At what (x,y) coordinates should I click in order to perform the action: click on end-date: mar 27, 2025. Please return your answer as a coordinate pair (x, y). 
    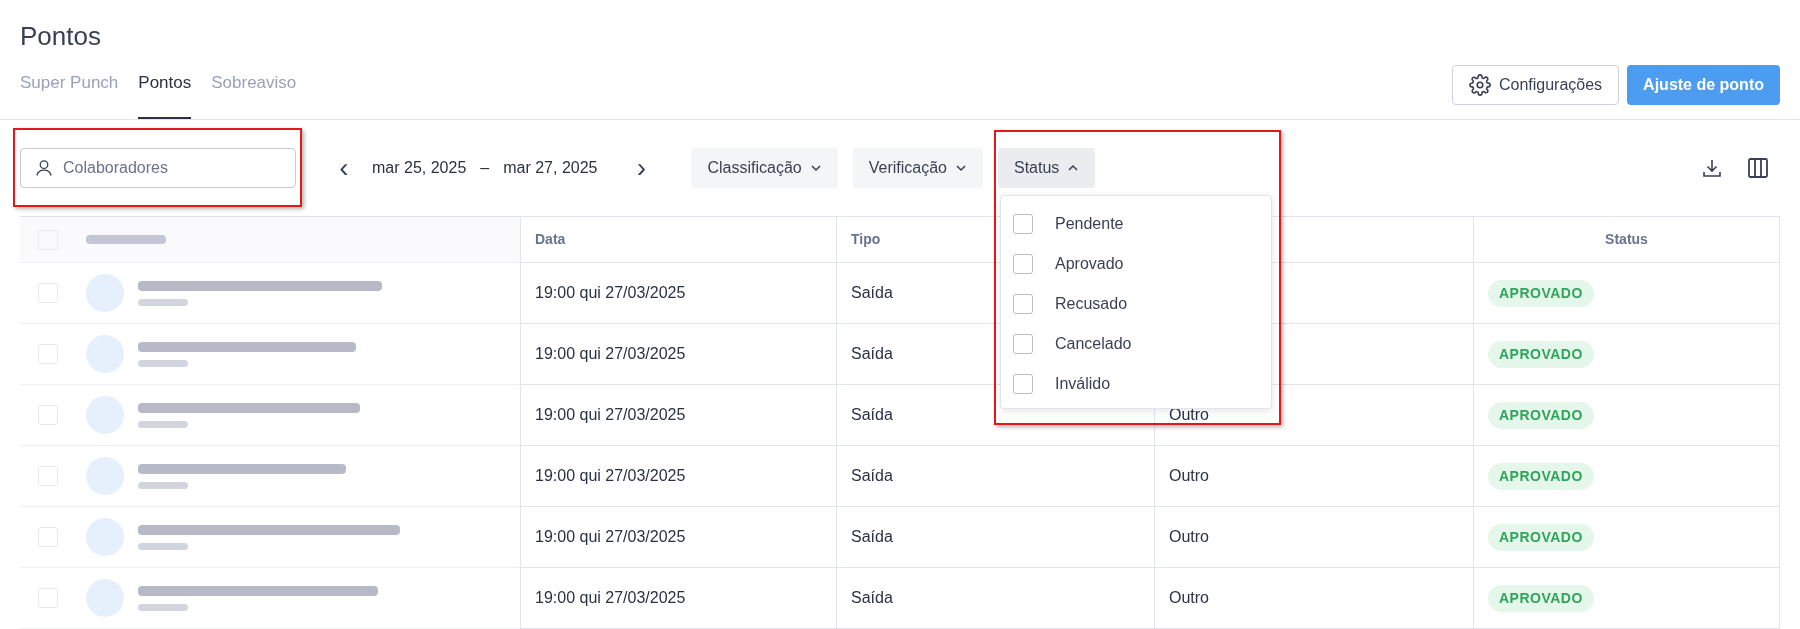
    Looking at the image, I should click on (550, 168).